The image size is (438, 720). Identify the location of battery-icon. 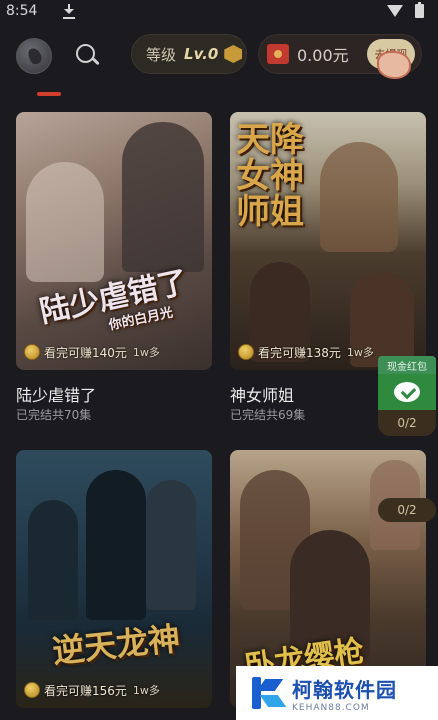
(419, 10).